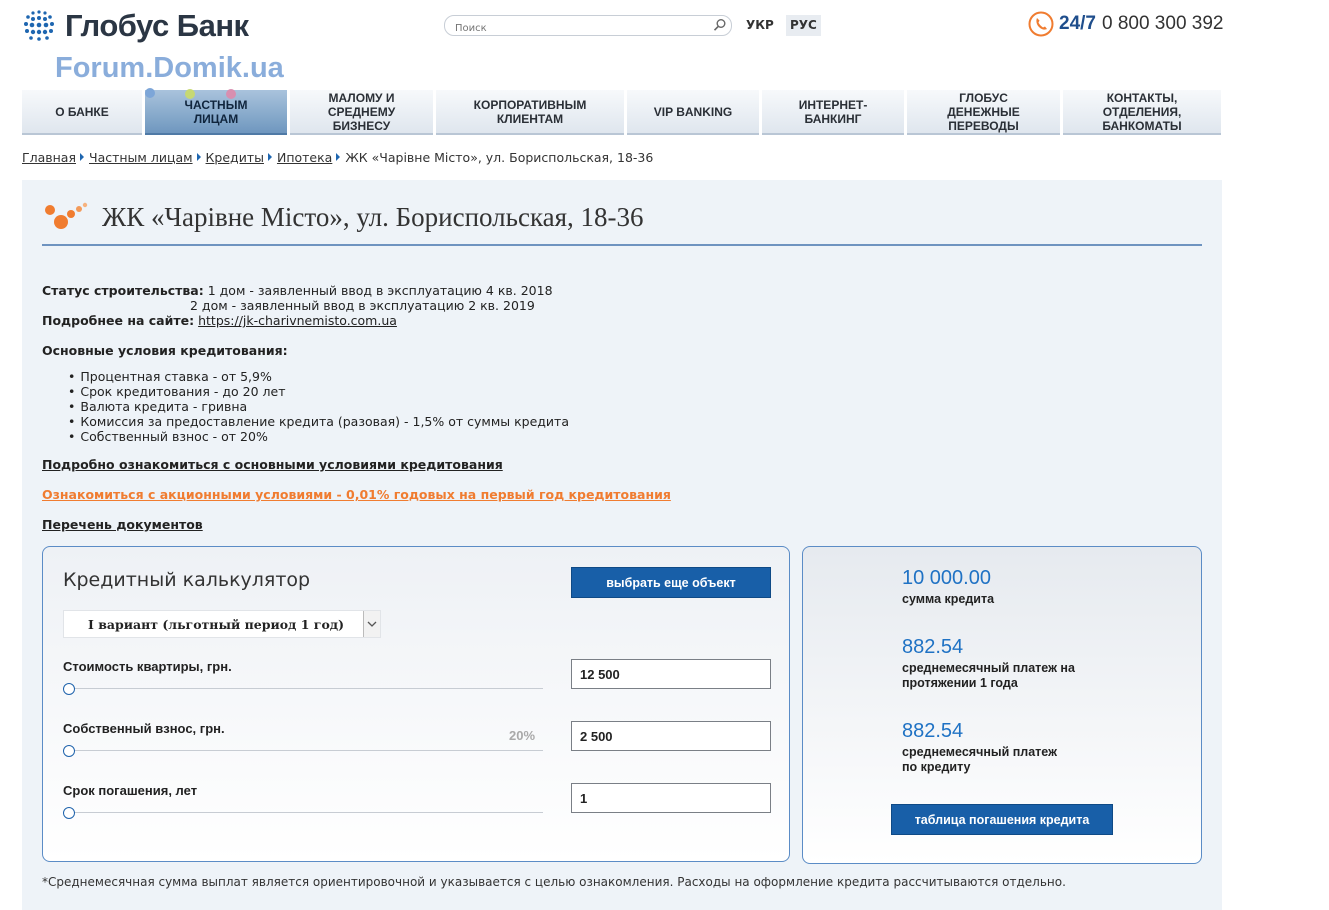  Describe the element at coordinates (983, 112) in the screenshot. I see `nav-item-7: ГЛОБУС ДЕНЕЖНЫЕ ПЕРЕВОДЫ` at that location.